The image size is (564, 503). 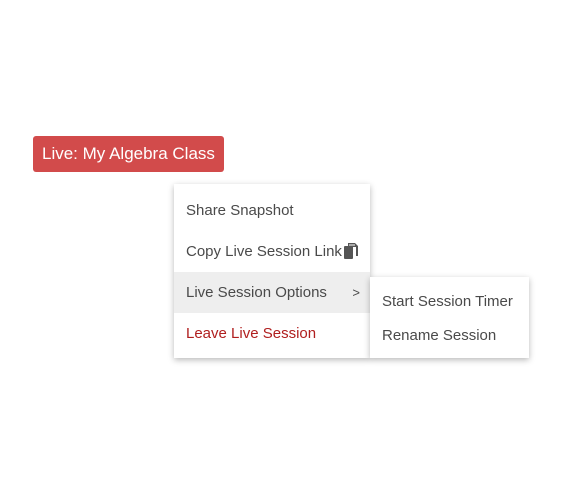 I want to click on menu-item-copy-link: Copy Live Session Link, so click(x=272, y=251).